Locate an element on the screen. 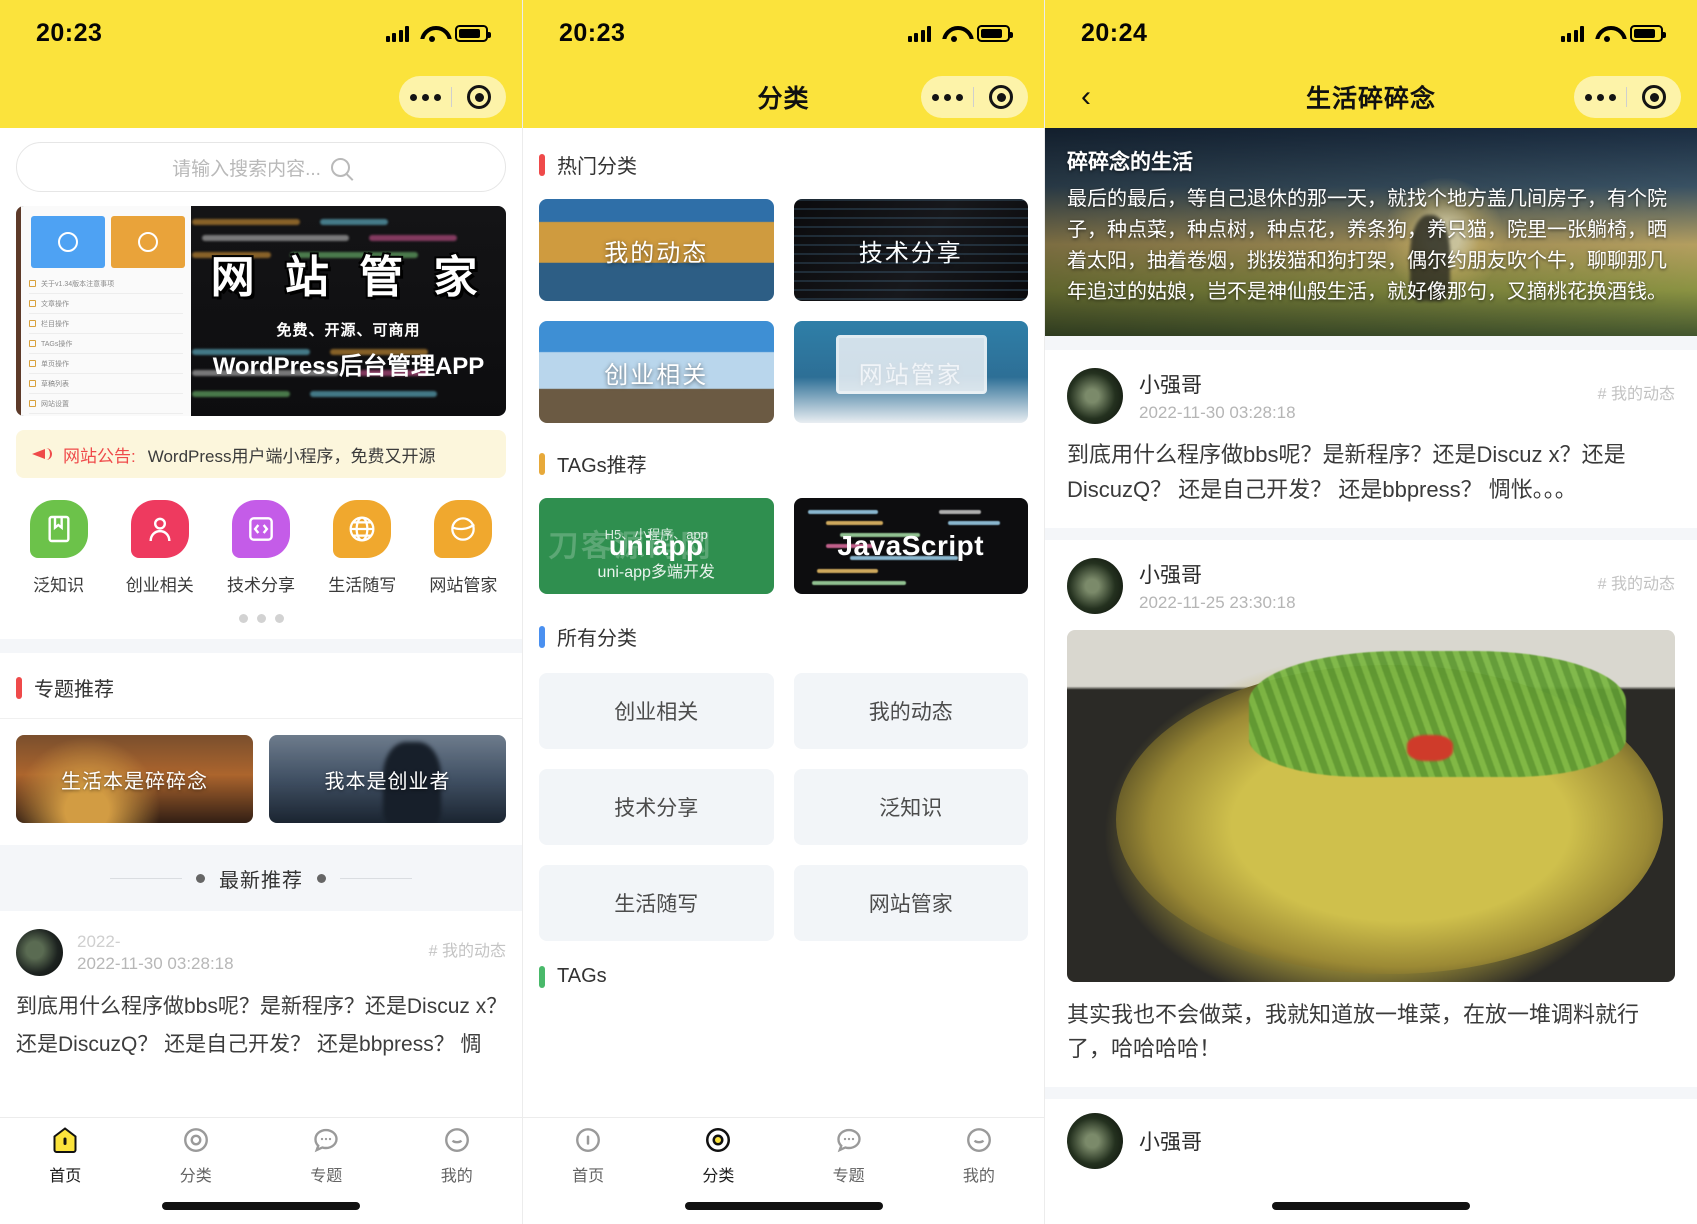  quick-link-label: 创业相关 is located at coordinates (159, 585).